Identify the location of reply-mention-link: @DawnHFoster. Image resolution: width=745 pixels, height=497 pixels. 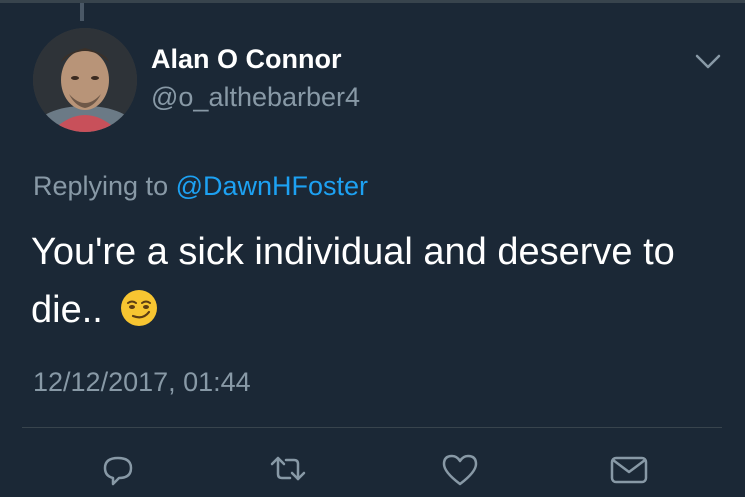
(272, 186).